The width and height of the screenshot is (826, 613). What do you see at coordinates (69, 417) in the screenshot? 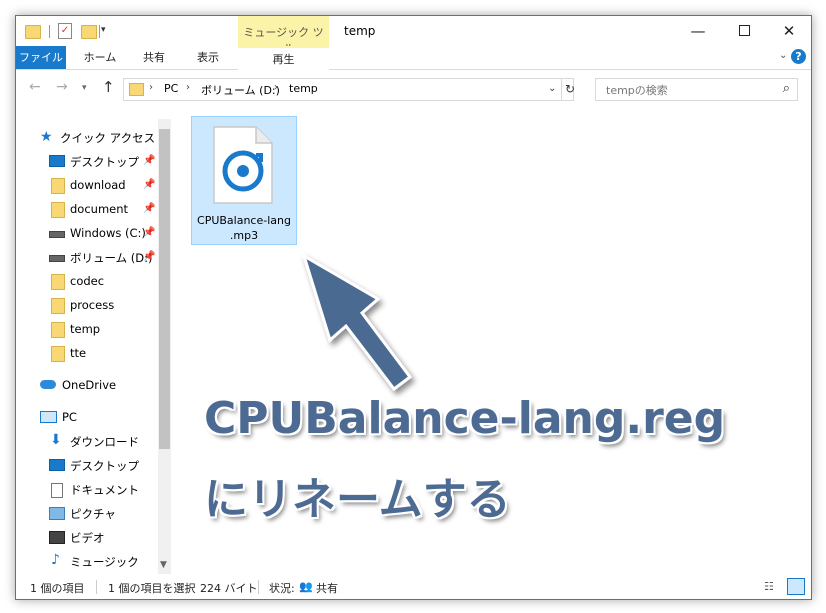
I see `nav-label: PC` at bounding box center [69, 417].